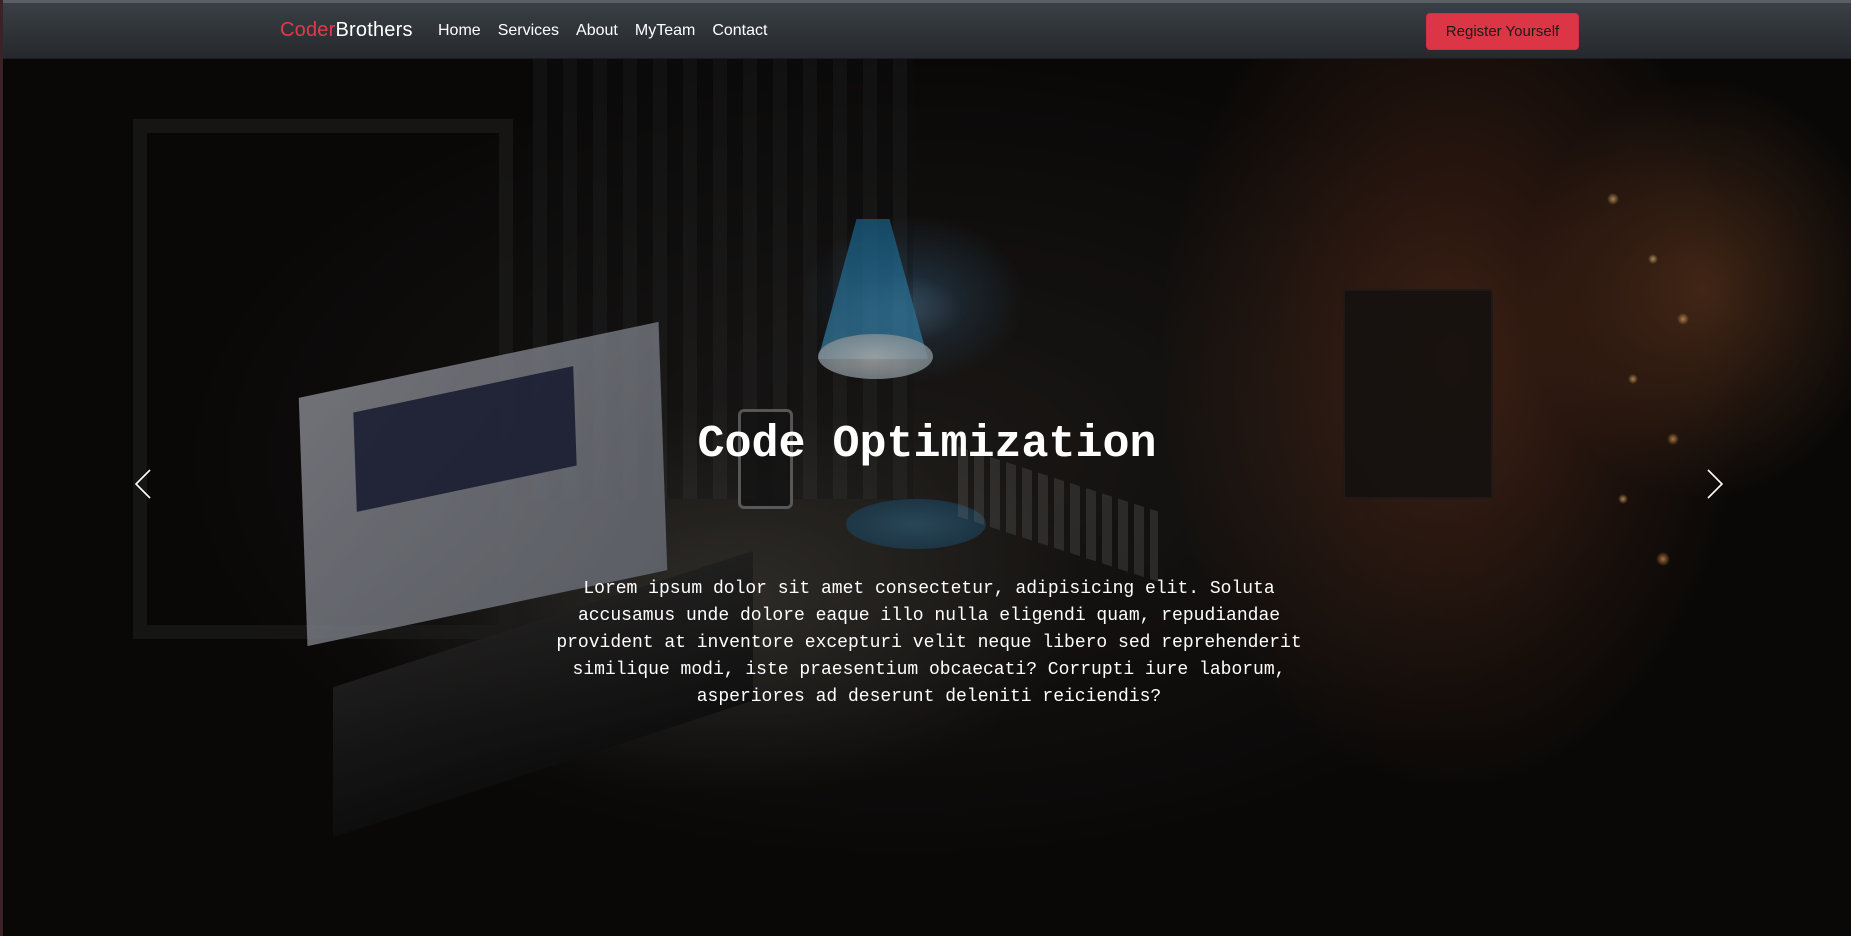  I want to click on hero-title: Code Optimization, so click(927, 444).